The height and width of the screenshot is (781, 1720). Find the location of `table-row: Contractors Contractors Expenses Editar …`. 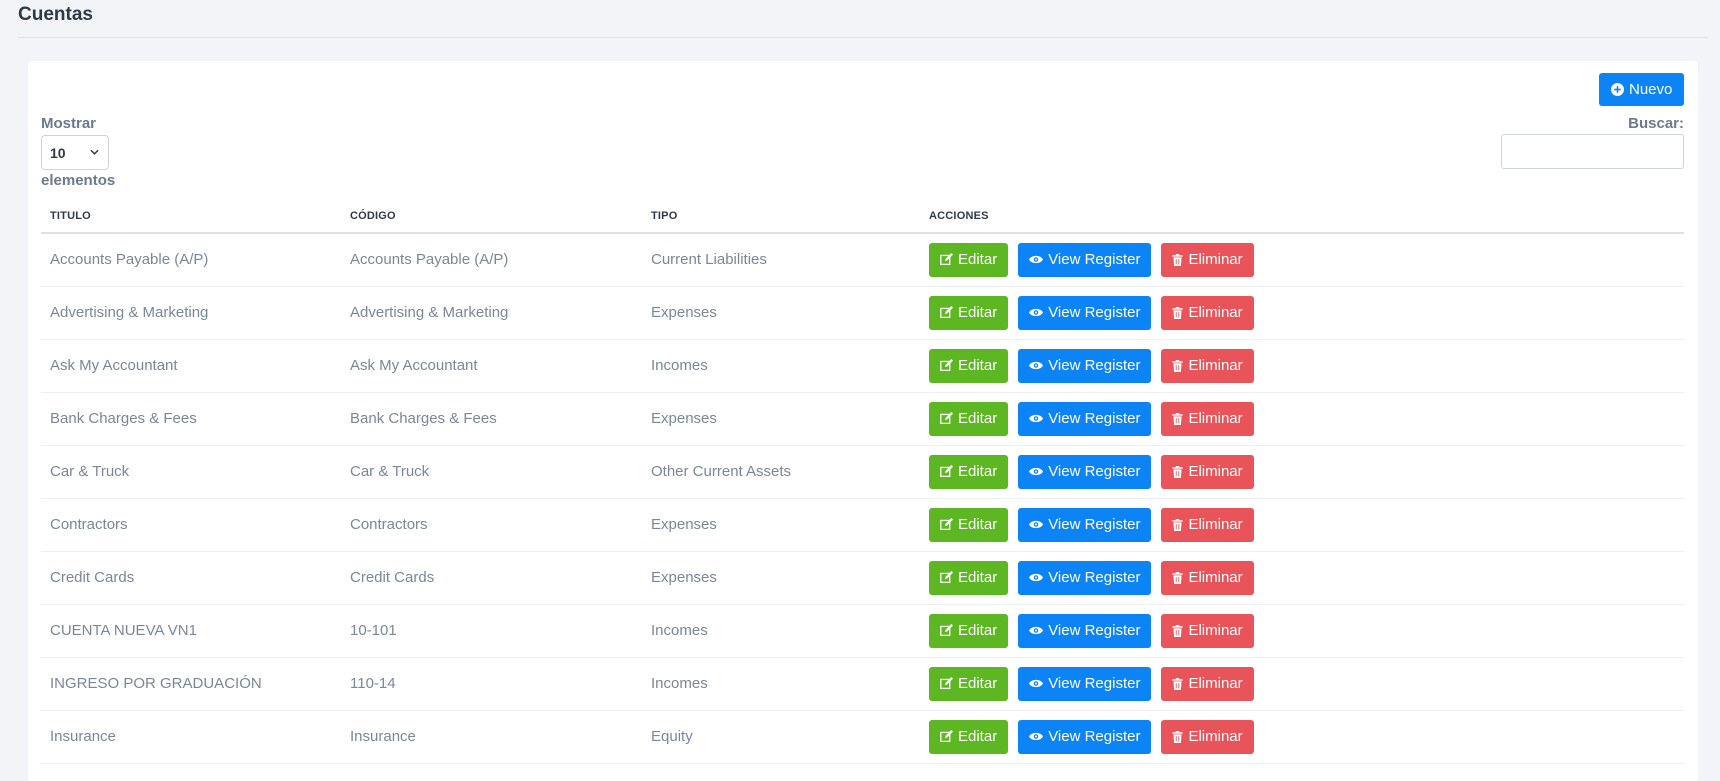

table-row: Contractors Contractors Expenses Editar … is located at coordinates (862, 525).